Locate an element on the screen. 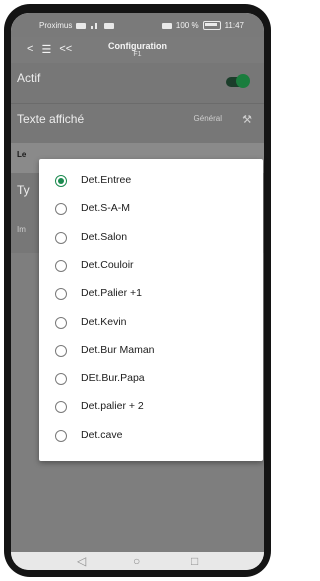 Image resolution: width=320 pixels, height=581 pixels. option-label: Det.Kevin is located at coordinates (104, 321).